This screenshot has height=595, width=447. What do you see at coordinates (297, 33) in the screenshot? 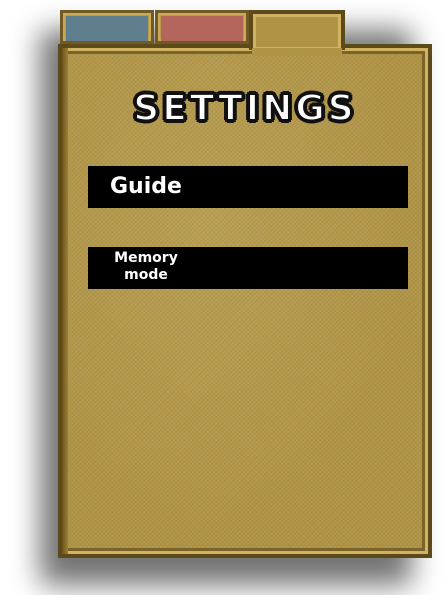
I see `tab-settings` at bounding box center [297, 33].